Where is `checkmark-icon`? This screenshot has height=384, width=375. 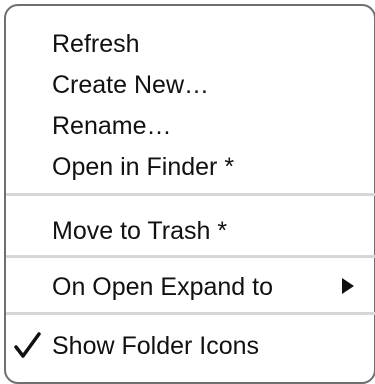 checkmark-icon is located at coordinates (27, 345).